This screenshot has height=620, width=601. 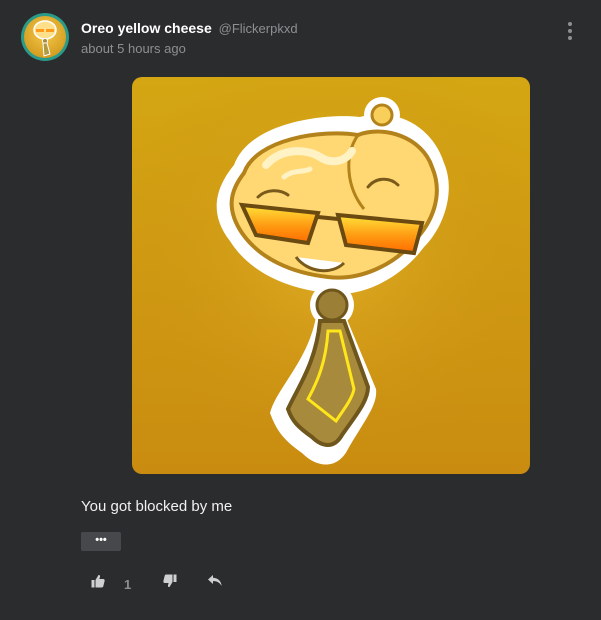 What do you see at coordinates (157, 506) in the screenshot?
I see `post-body-text: You got blocked by me` at bounding box center [157, 506].